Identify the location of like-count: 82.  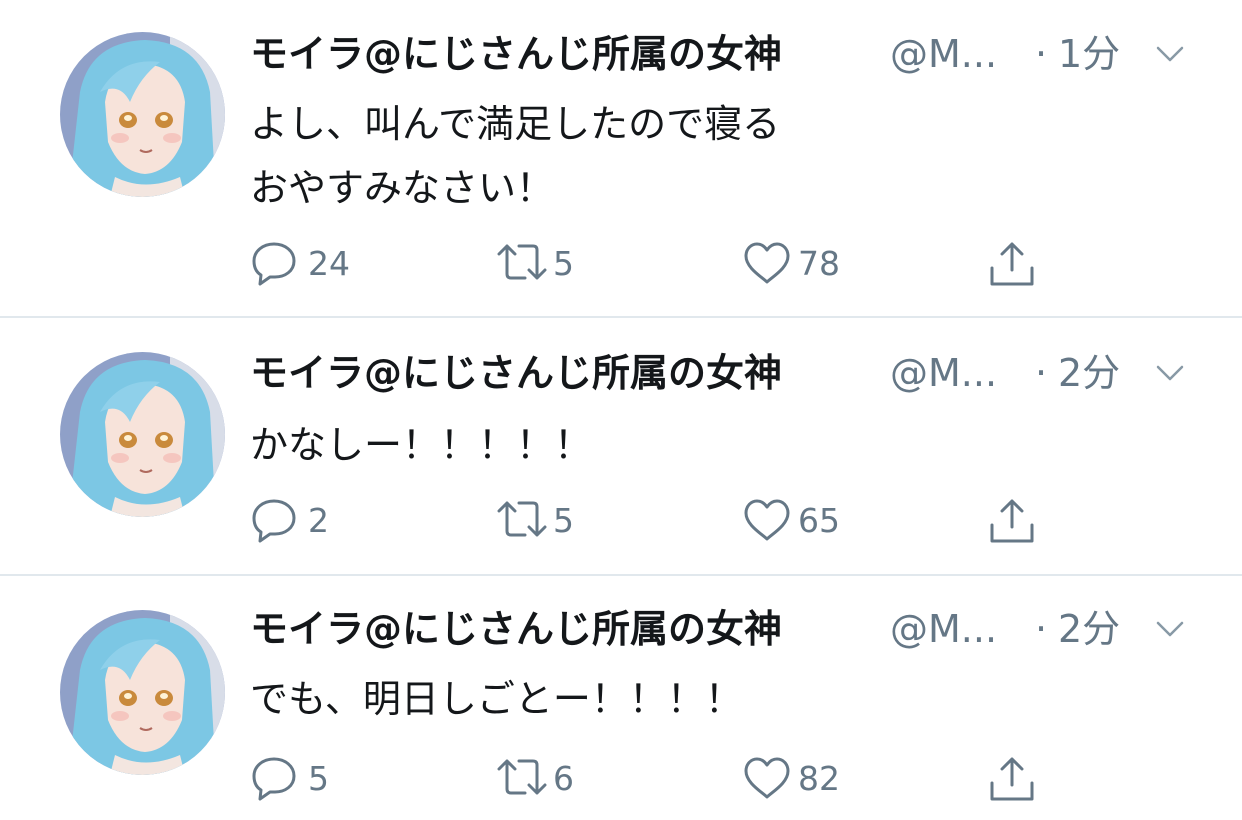
(819, 778).